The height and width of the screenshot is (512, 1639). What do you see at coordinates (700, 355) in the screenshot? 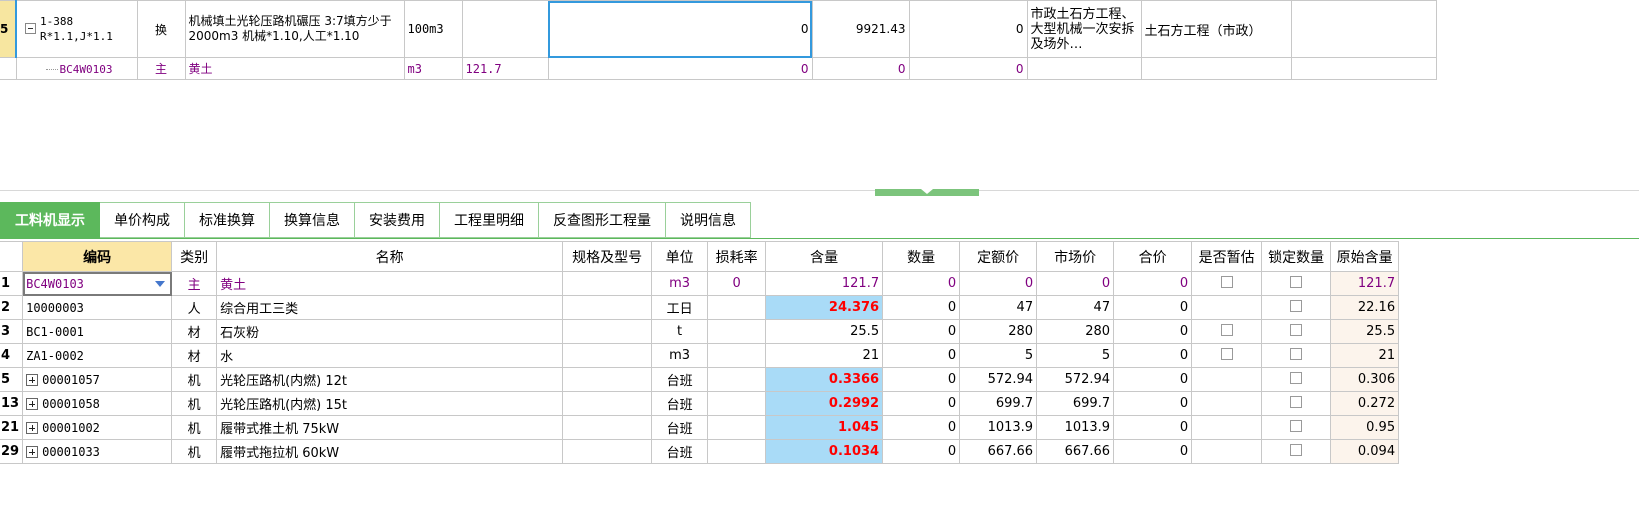
I see `table-row: 4 ZA1-0002 材 水 m3 21 0 5 5 0 21` at bounding box center [700, 355].